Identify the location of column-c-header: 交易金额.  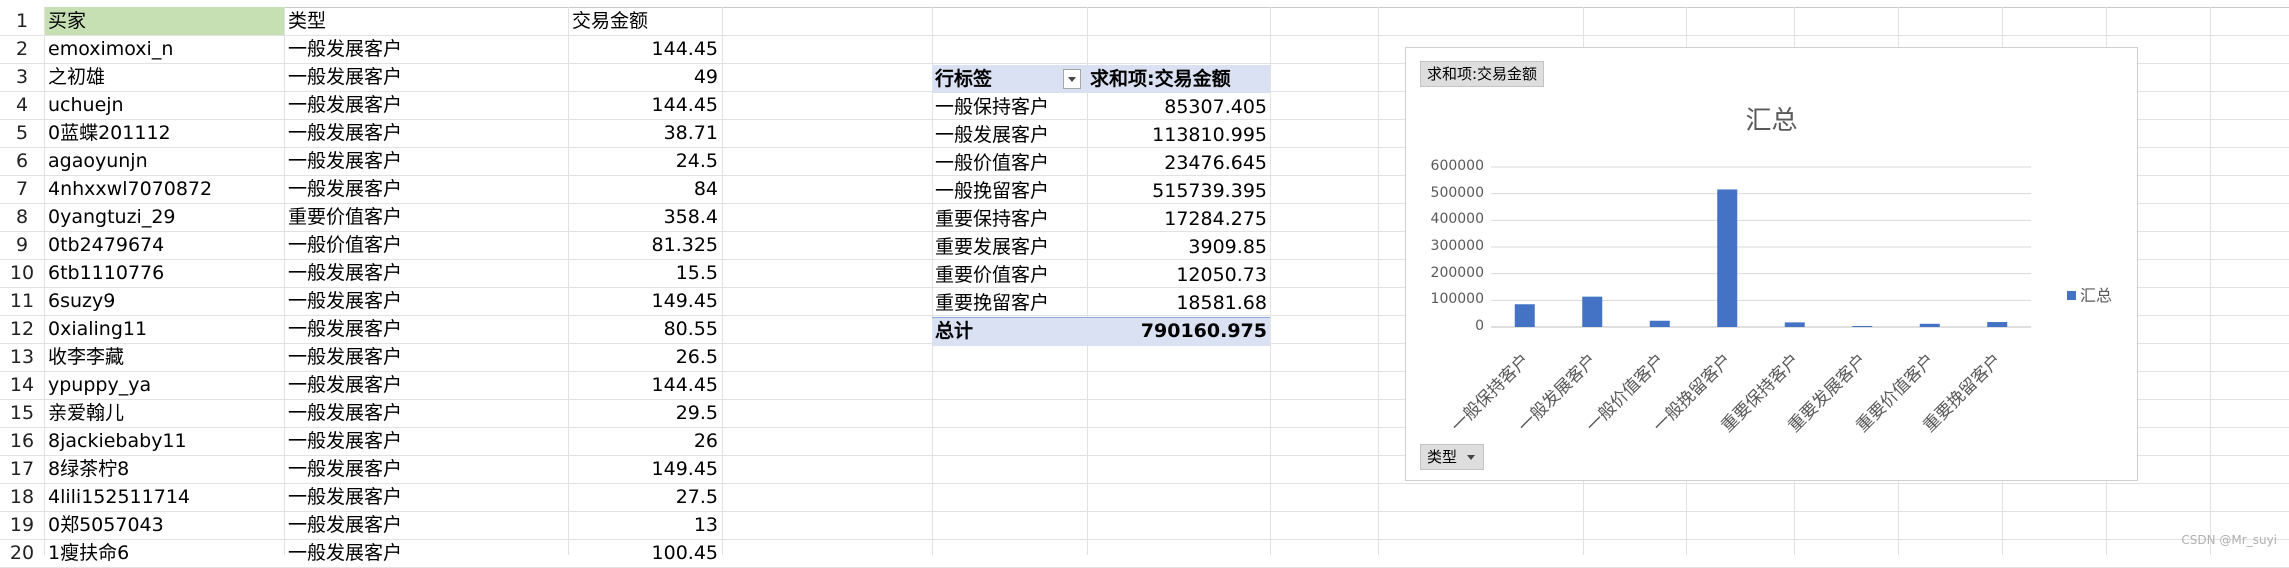
(610, 21).